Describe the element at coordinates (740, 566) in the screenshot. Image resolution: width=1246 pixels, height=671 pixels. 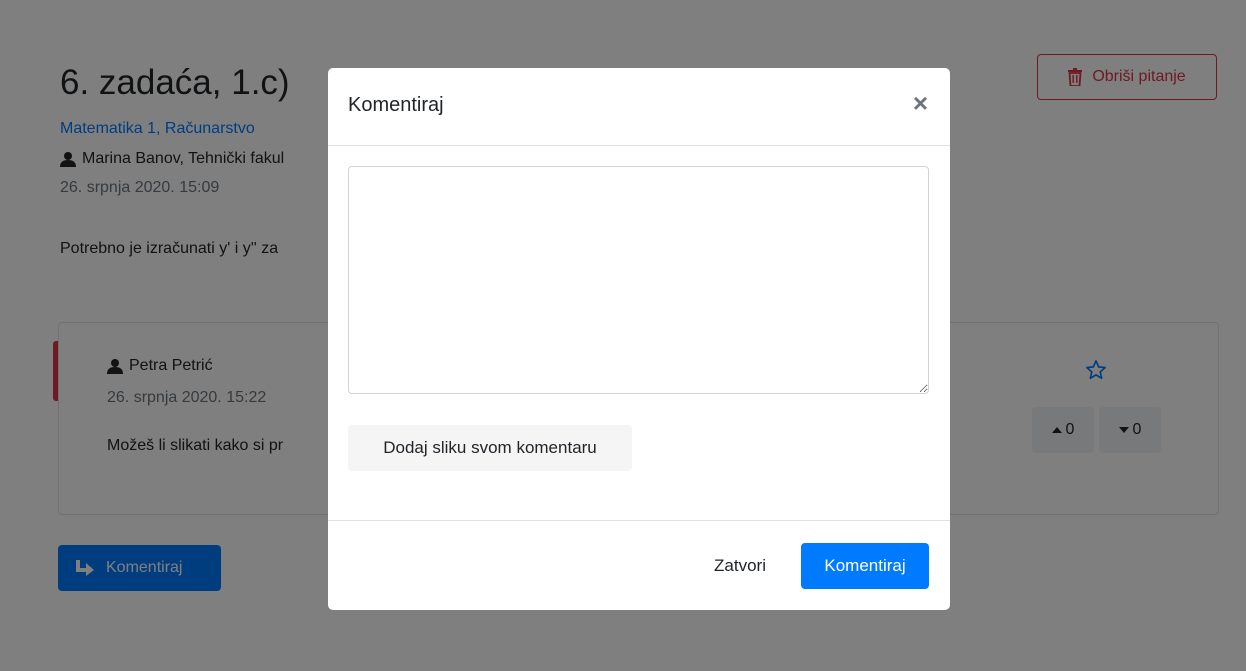
I see `close-button: Zatvori` at that location.